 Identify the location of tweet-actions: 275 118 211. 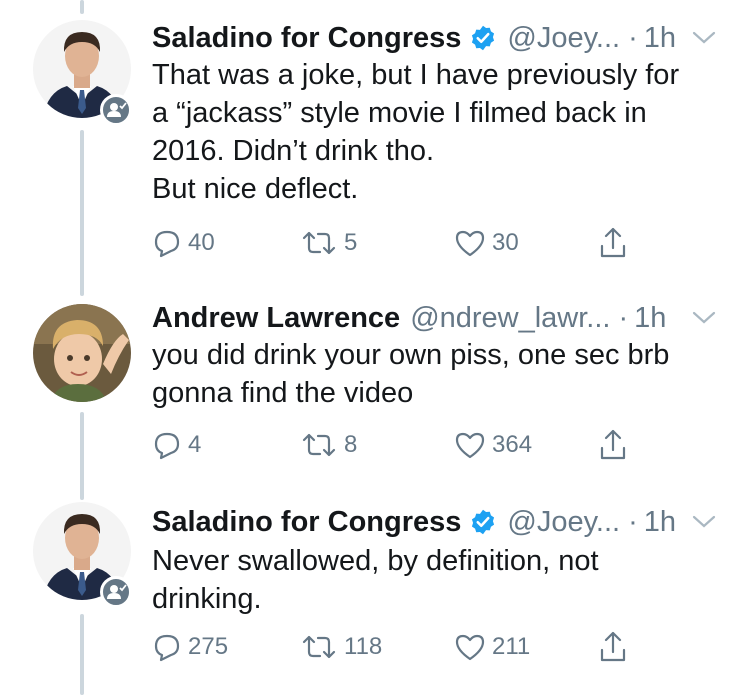
(432, 647).